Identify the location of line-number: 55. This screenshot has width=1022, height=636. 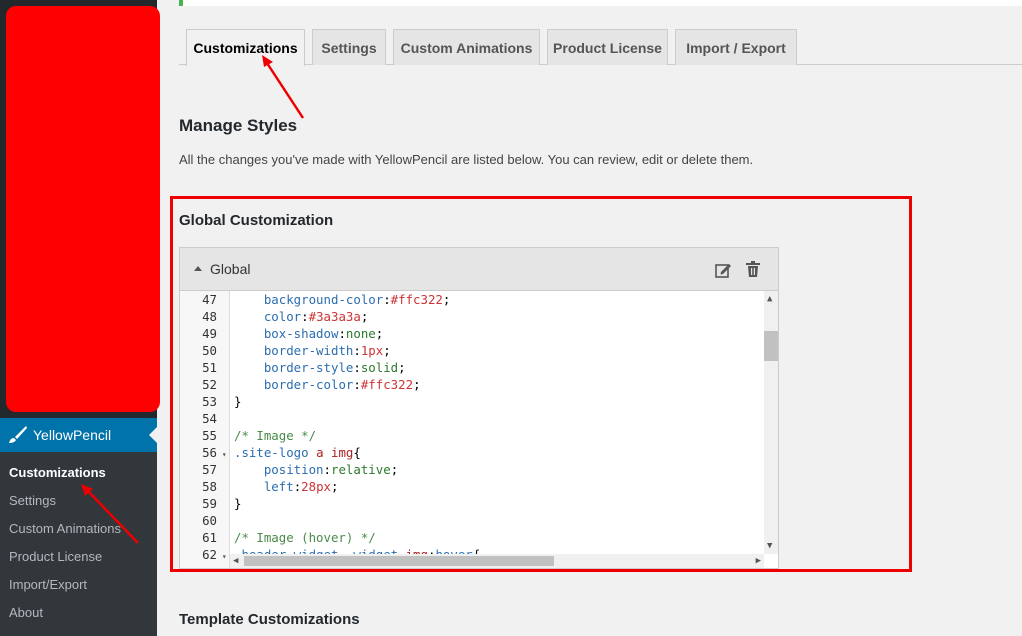
(209, 435).